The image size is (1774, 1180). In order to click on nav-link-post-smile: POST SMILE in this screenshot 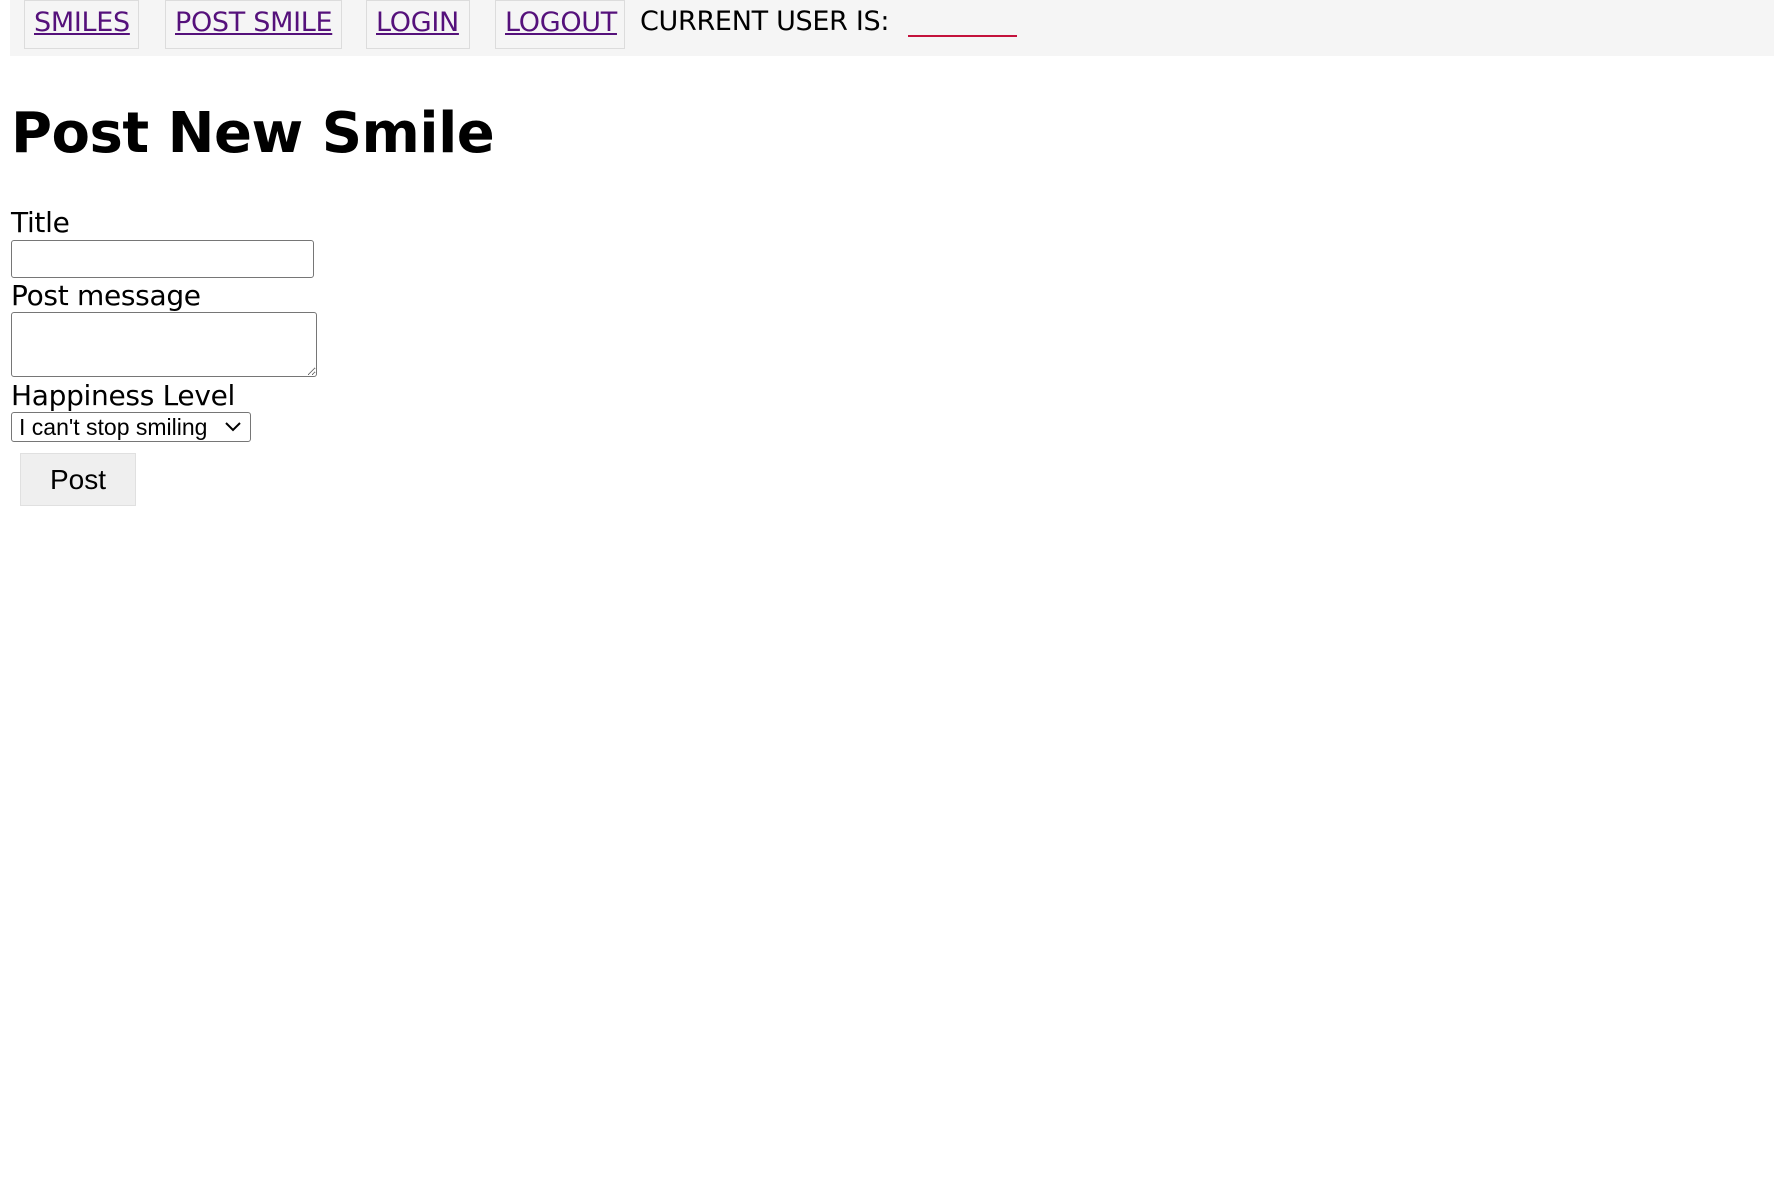, I will do `click(254, 22)`.